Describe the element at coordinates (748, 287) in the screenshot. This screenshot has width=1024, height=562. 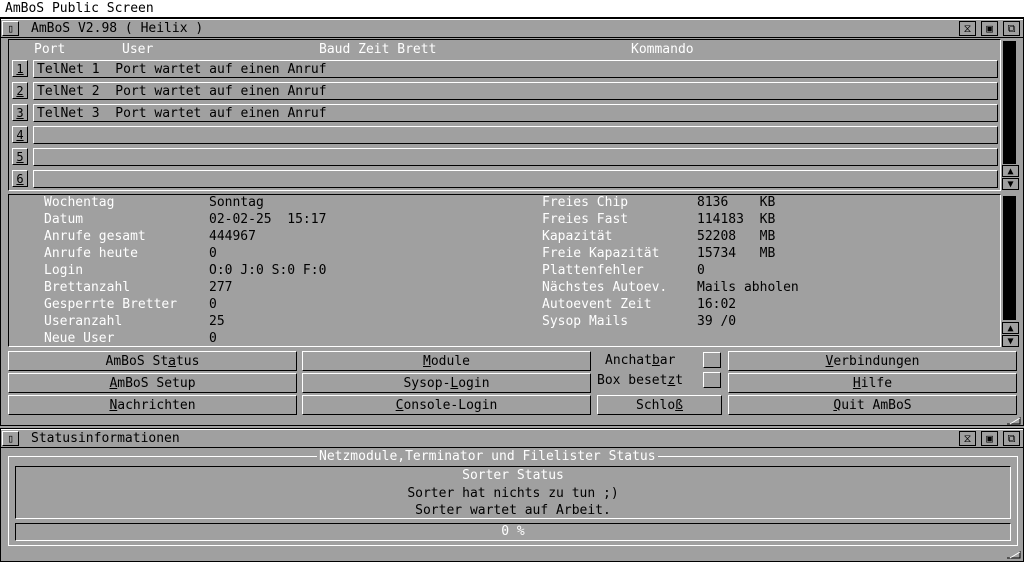
I see `info-value: Mails abholen` at that location.